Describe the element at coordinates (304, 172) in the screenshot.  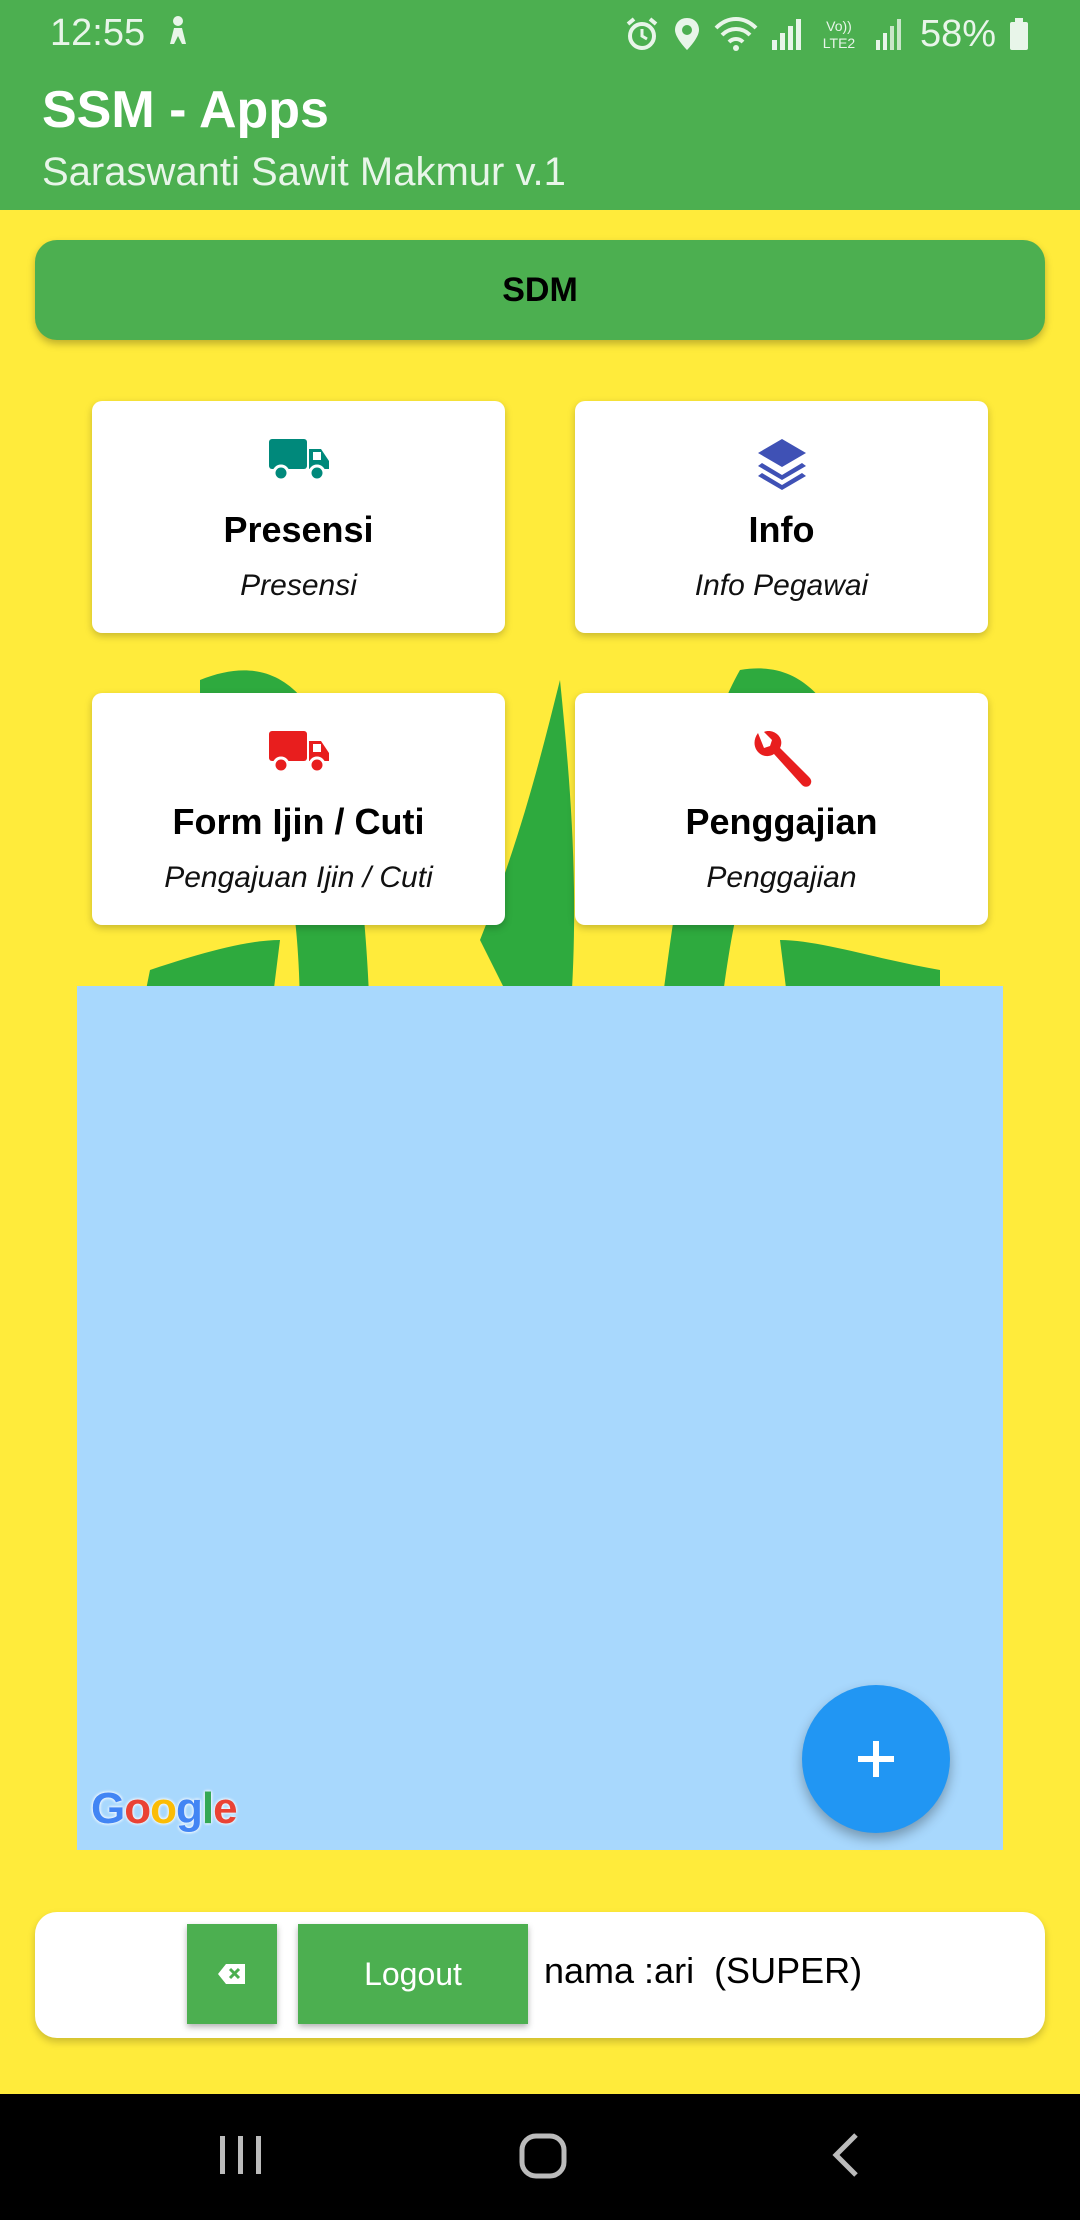
I see `app-subtitle: Saraswanti Sawit Makmur v.1` at that location.